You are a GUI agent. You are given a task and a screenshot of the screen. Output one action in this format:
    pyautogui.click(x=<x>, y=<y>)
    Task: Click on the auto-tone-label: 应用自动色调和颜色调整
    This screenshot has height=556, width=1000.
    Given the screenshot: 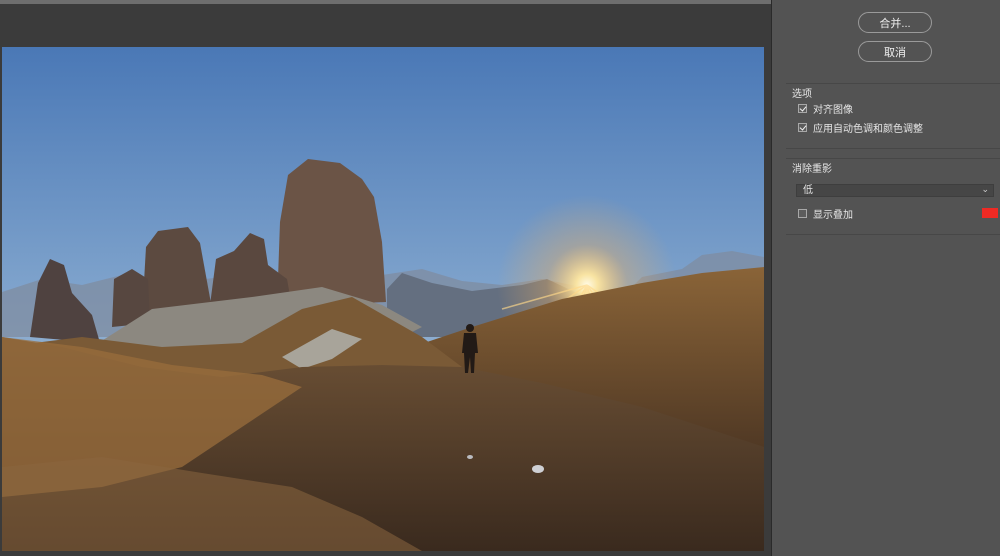 What is the action you would take?
    pyautogui.click(x=868, y=129)
    